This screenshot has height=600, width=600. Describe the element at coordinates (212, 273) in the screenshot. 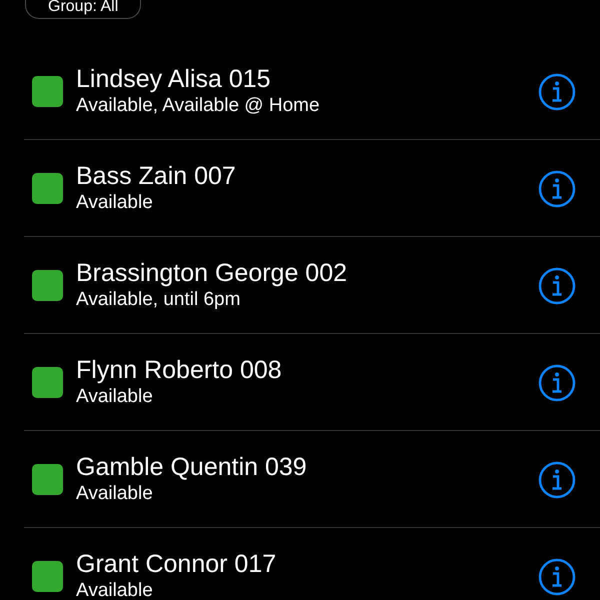

I see `contact-name: Brassington George 002` at that location.